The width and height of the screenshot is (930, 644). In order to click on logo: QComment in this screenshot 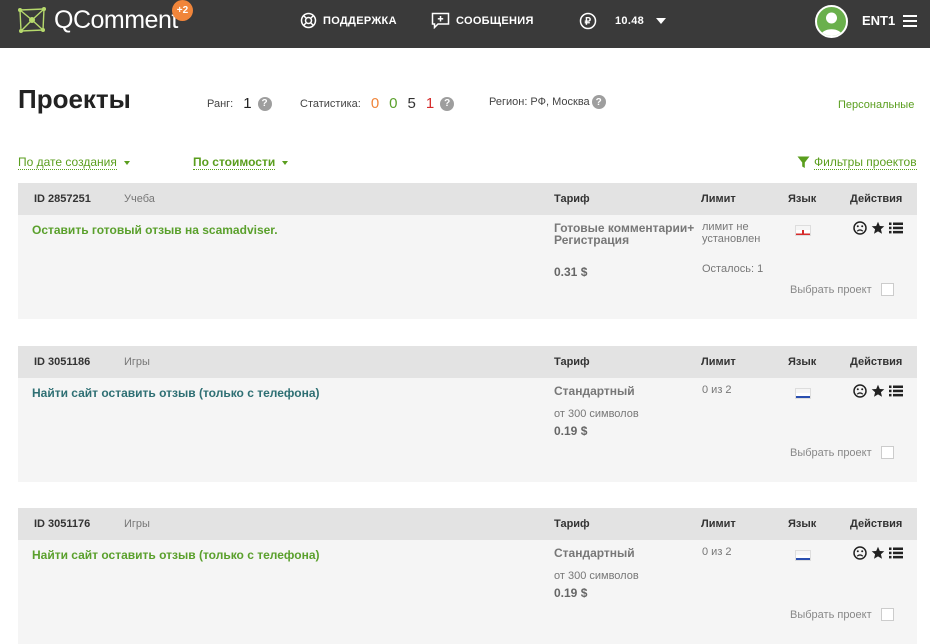, I will do `click(97, 20)`.